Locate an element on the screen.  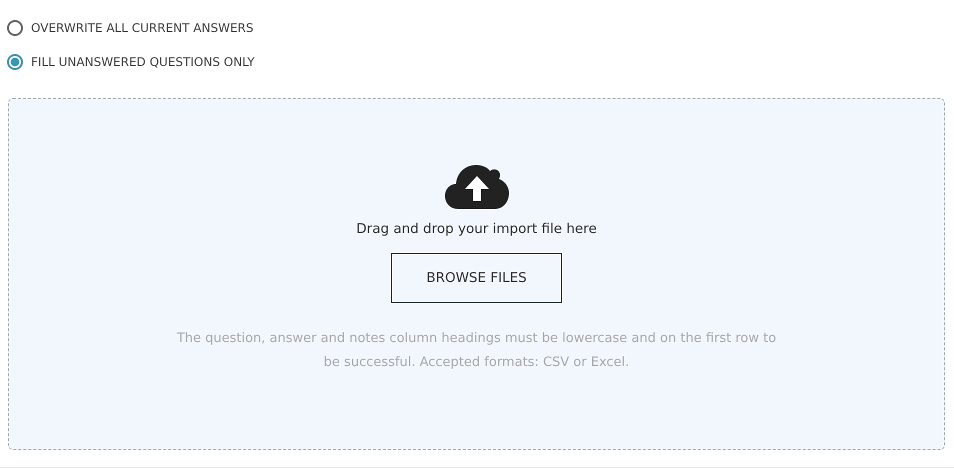
radio-option: FILL UNANSWERED QUESTIONS ONLY is located at coordinates (131, 62).